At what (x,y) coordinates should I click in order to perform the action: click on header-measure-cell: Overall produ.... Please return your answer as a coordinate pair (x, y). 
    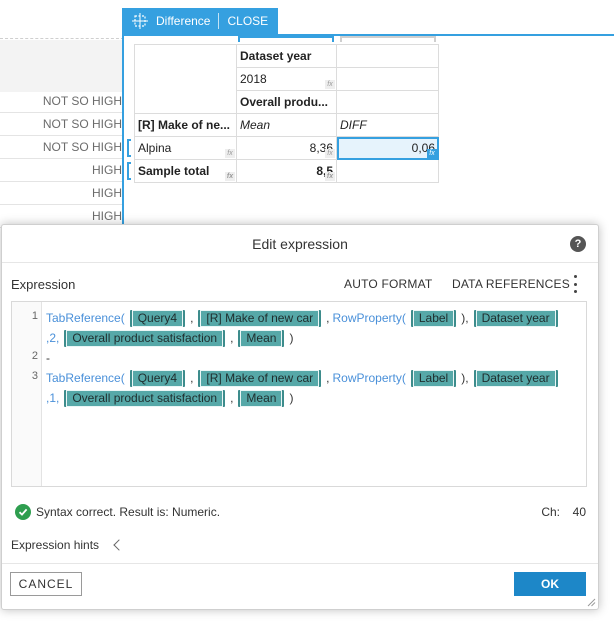
    Looking at the image, I should click on (286, 102).